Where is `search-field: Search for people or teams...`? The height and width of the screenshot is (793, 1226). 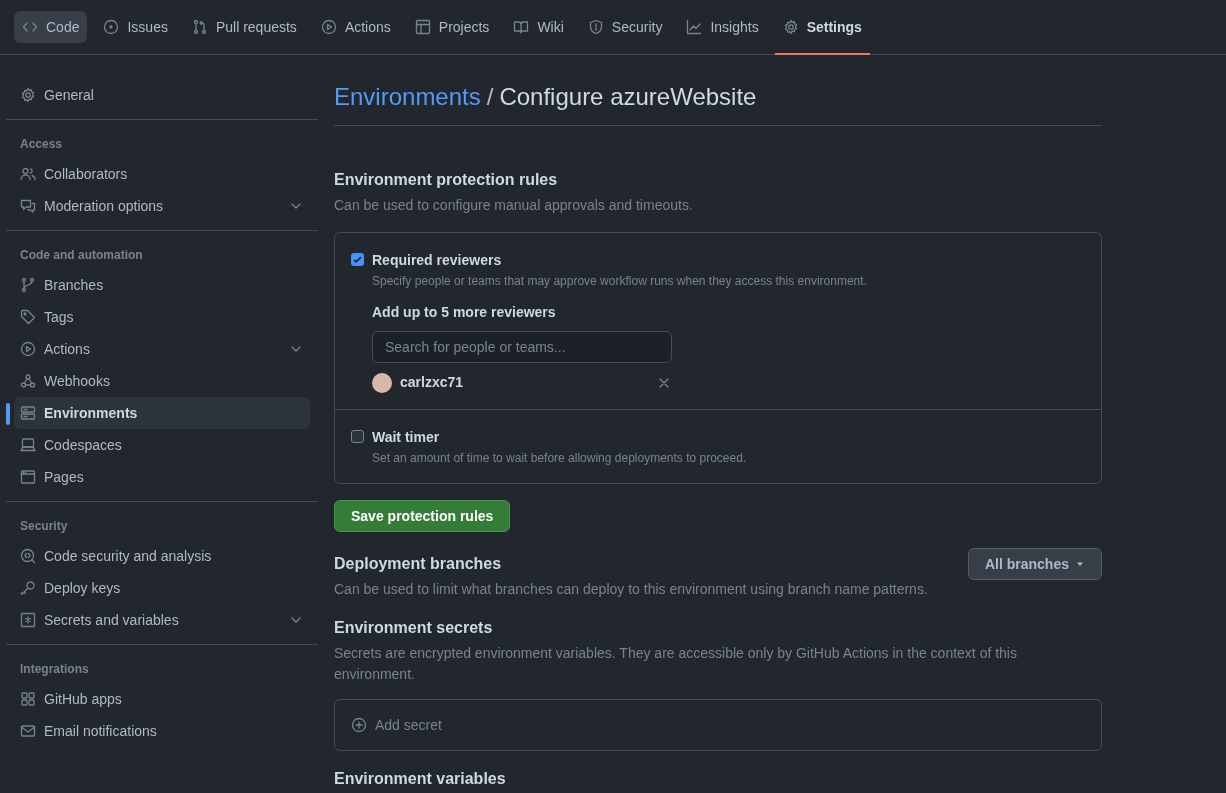
search-field: Search for people or teams... is located at coordinates (522, 347).